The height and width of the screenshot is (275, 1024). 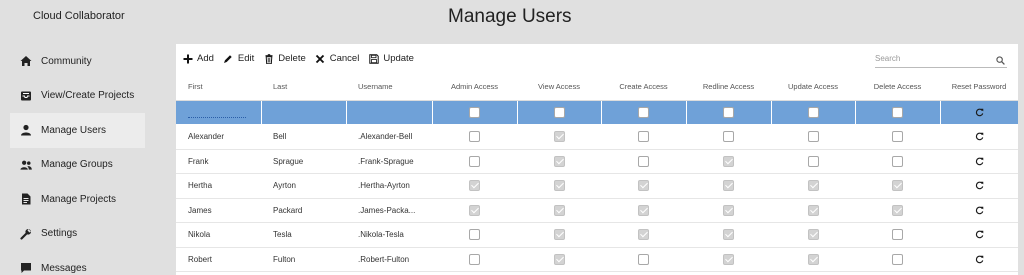 What do you see at coordinates (597, 235) in the screenshot?
I see `table-row: Nikola Tesla .Nikola-Tesla` at bounding box center [597, 235].